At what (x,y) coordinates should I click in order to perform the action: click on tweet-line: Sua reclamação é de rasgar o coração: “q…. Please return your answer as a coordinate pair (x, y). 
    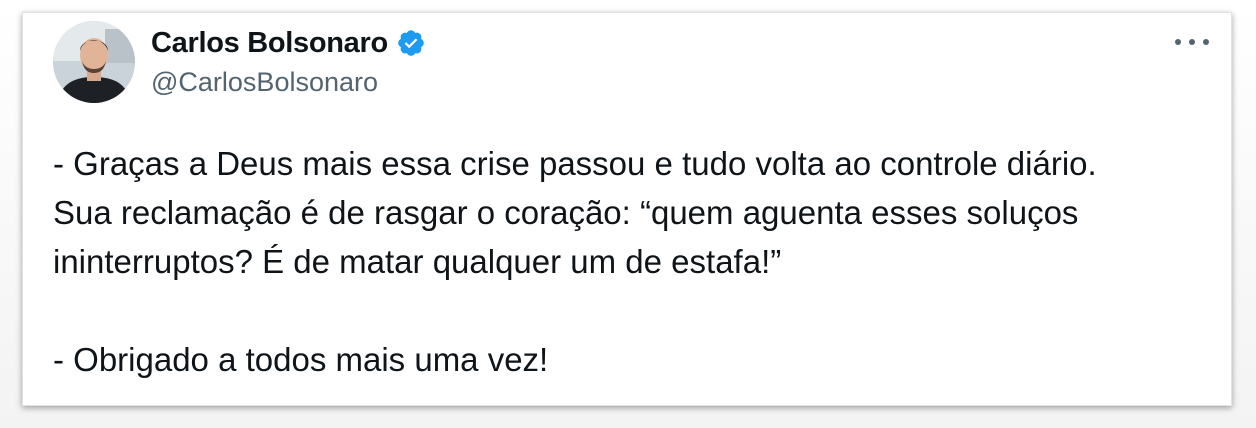
    Looking at the image, I should click on (566, 212).